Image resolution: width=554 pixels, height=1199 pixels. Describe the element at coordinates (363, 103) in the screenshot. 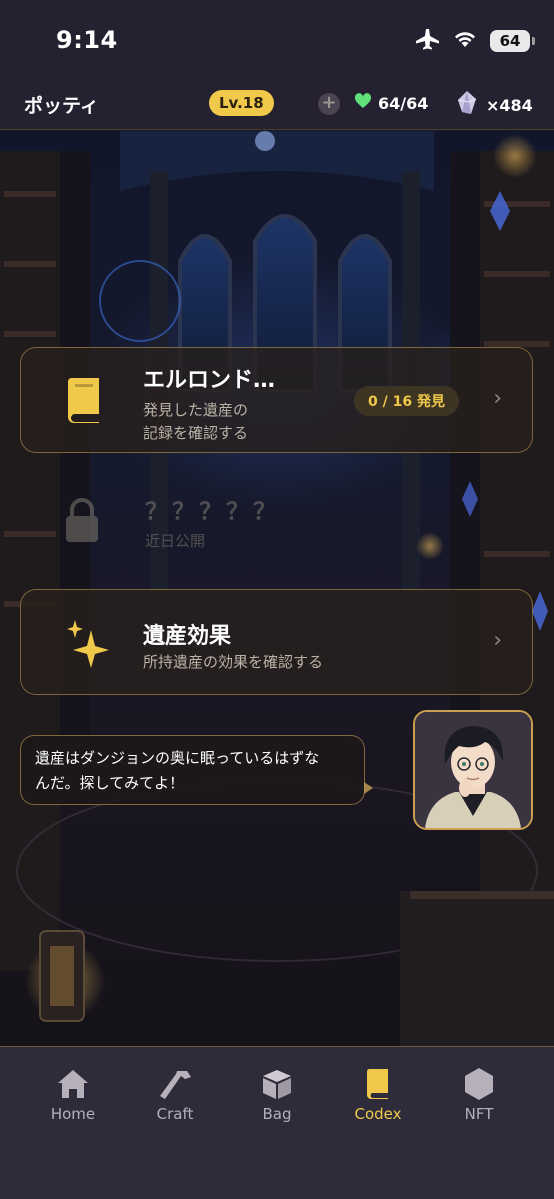

I see `heart-icon` at that location.